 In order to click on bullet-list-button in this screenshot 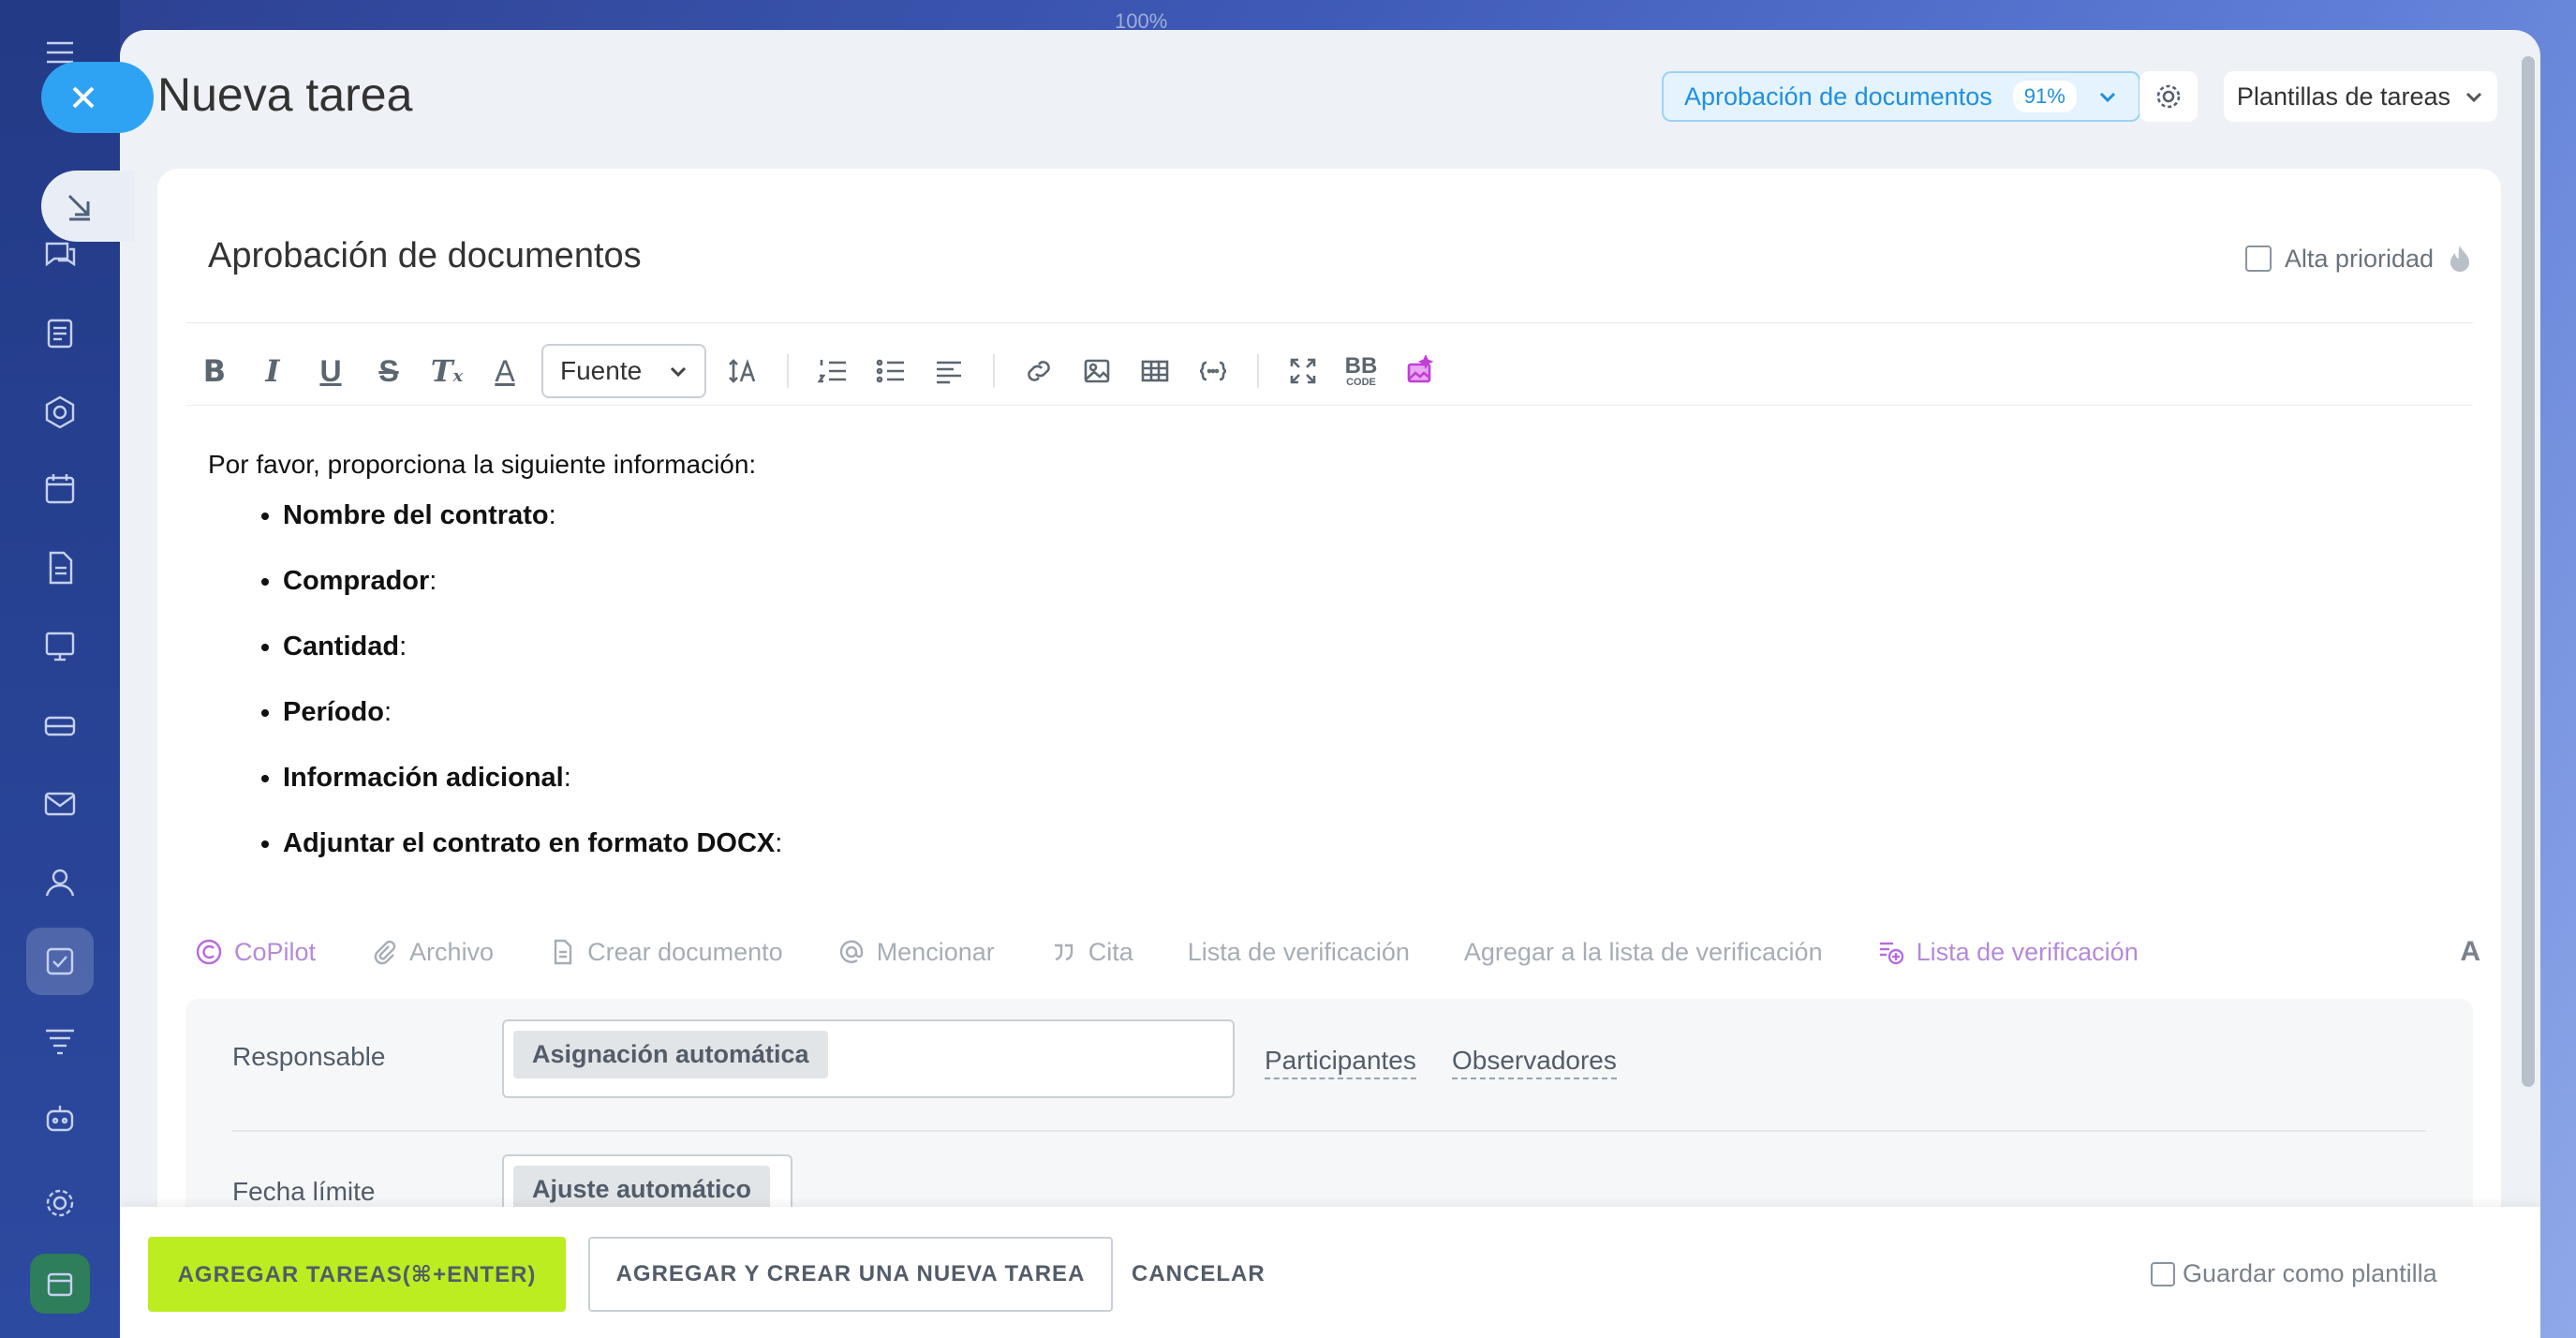, I will do `click(891, 371)`.